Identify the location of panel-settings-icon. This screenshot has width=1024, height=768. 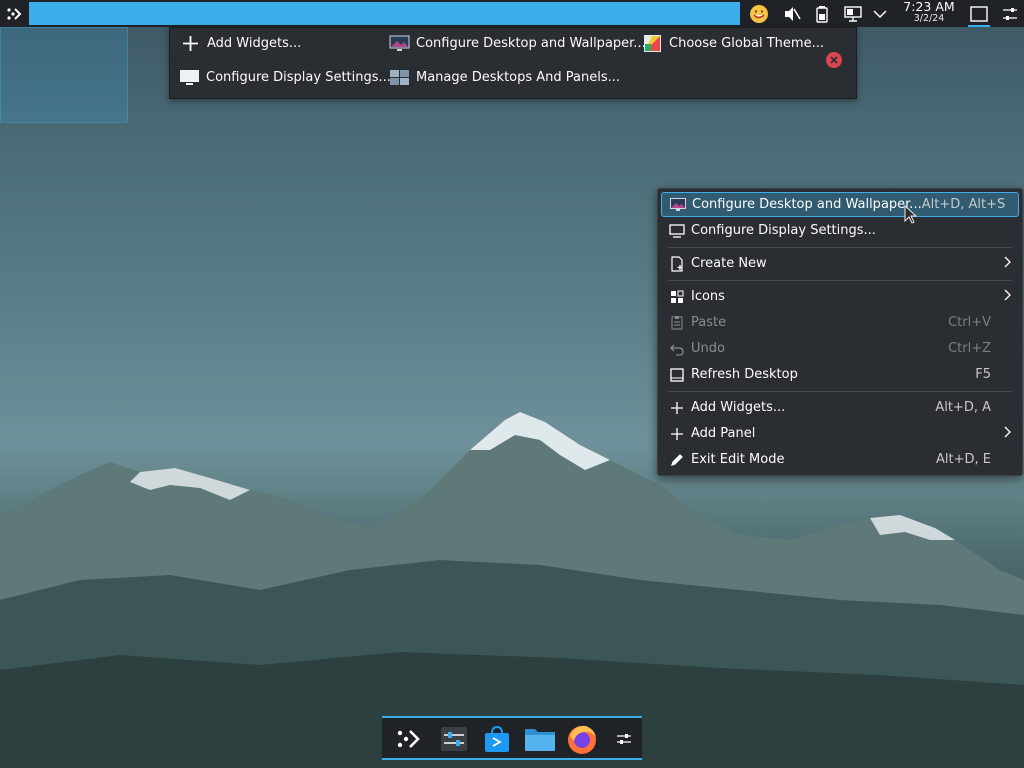
(624, 739).